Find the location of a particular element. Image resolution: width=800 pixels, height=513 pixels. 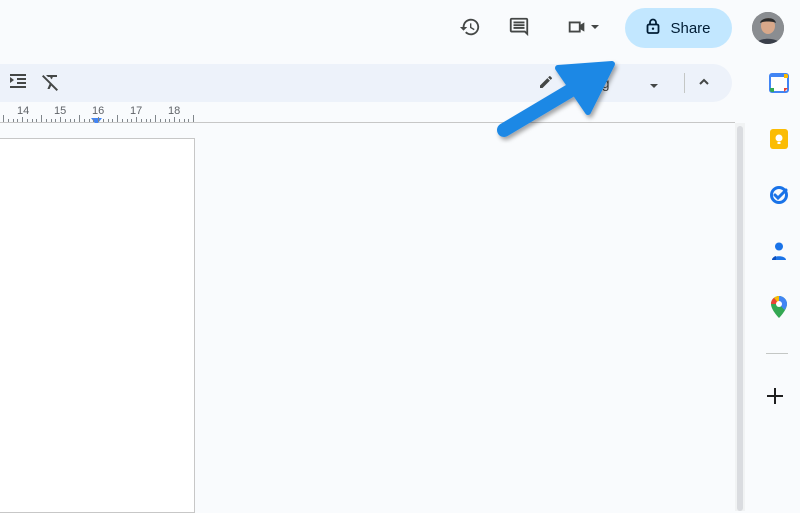

clear-formatting-button is located at coordinates (51, 84).